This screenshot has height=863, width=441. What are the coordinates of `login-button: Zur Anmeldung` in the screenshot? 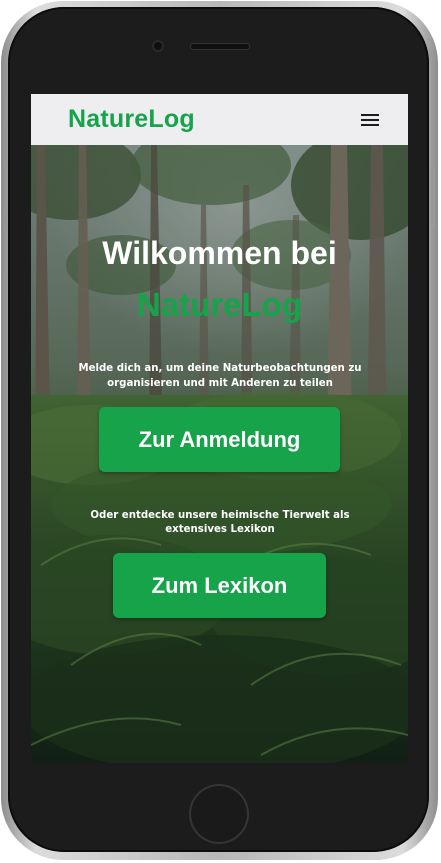 It's located at (219, 439).